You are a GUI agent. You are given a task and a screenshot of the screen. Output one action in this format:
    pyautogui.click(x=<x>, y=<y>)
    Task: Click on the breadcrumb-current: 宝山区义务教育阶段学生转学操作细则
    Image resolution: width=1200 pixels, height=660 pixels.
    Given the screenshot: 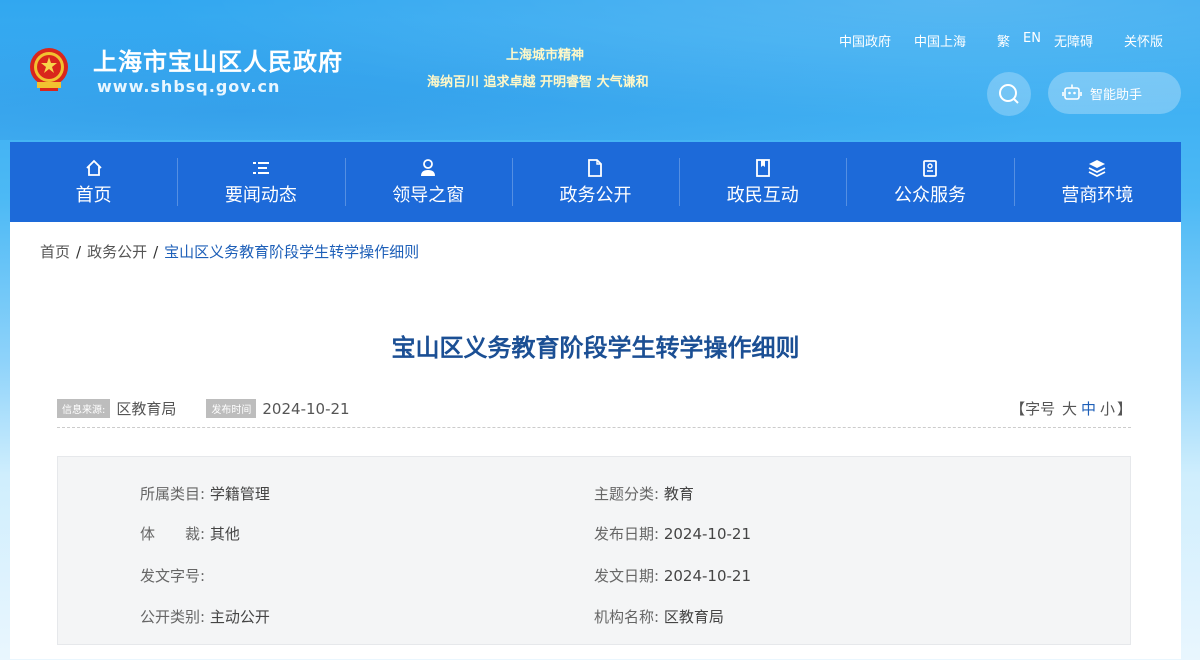 What is the action you would take?
    pyautogui.click(x=291, y=252)
    